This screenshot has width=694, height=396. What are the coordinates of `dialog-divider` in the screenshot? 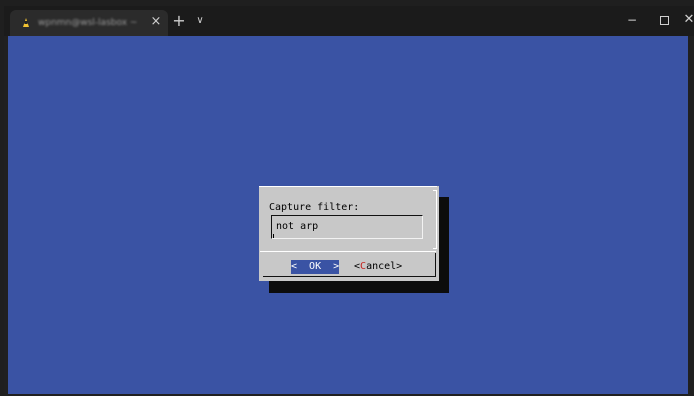 It's located at (348, 251).